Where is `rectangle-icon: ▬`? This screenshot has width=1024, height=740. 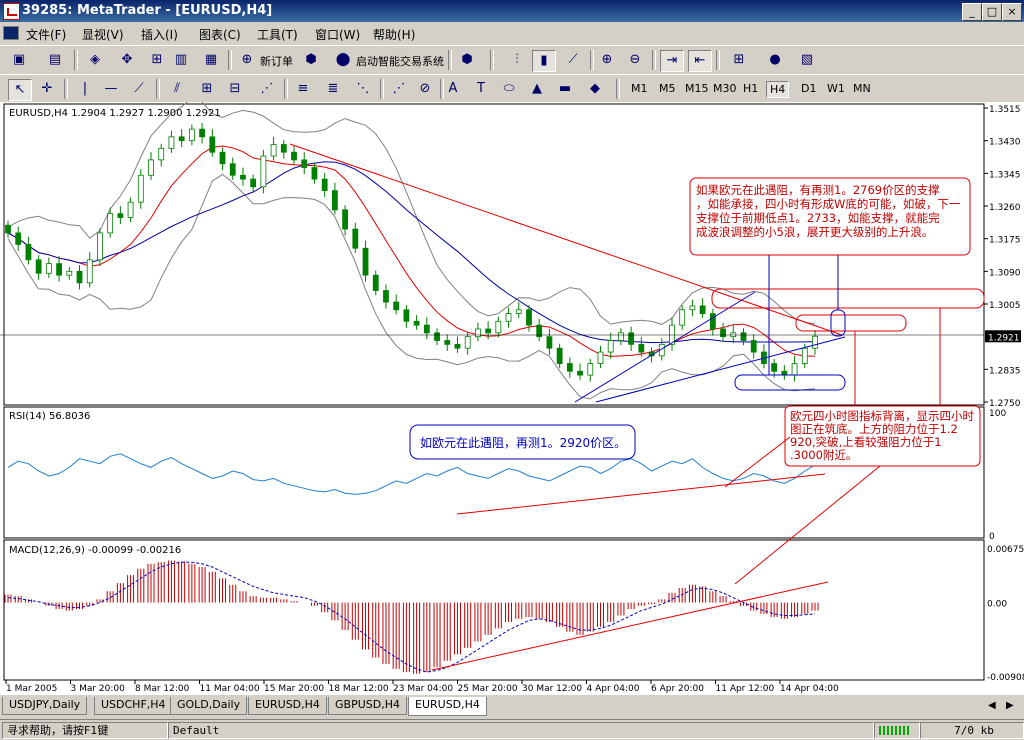
rectangle-icon: ▬ is located at coordinates (565, 89).